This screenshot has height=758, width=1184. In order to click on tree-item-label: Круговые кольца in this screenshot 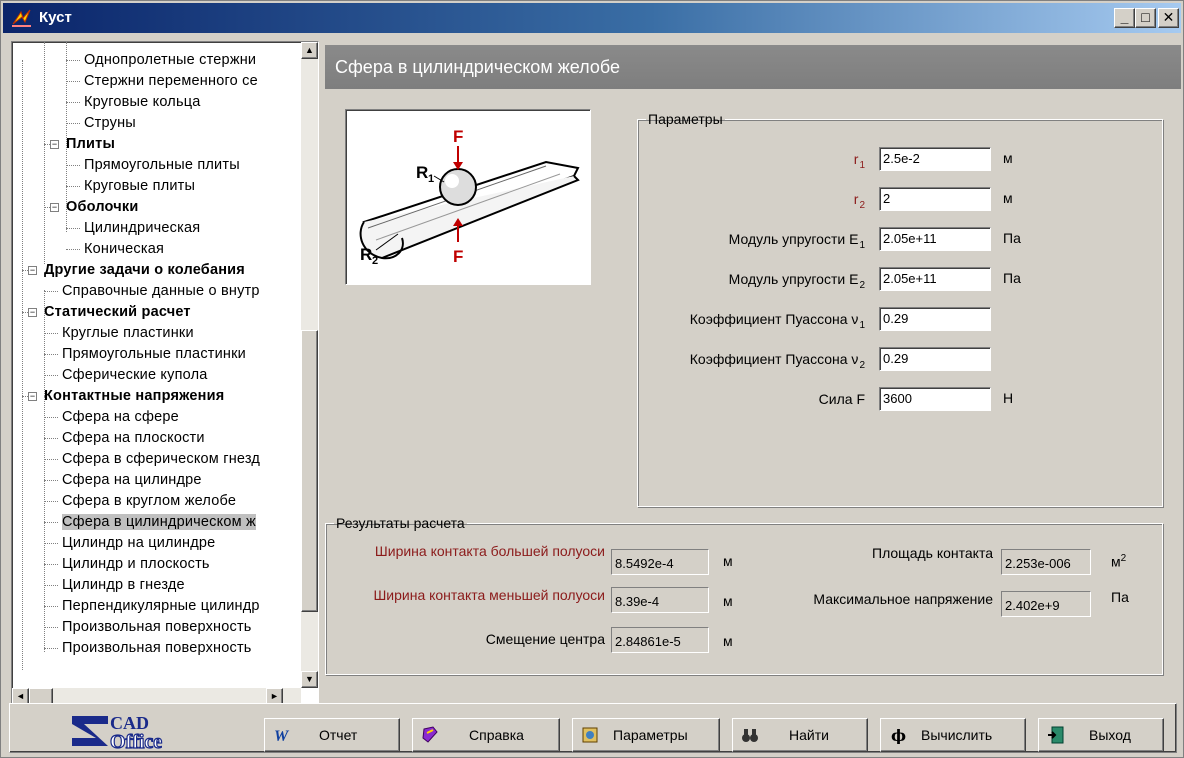, I will do `click(142, 102)`.